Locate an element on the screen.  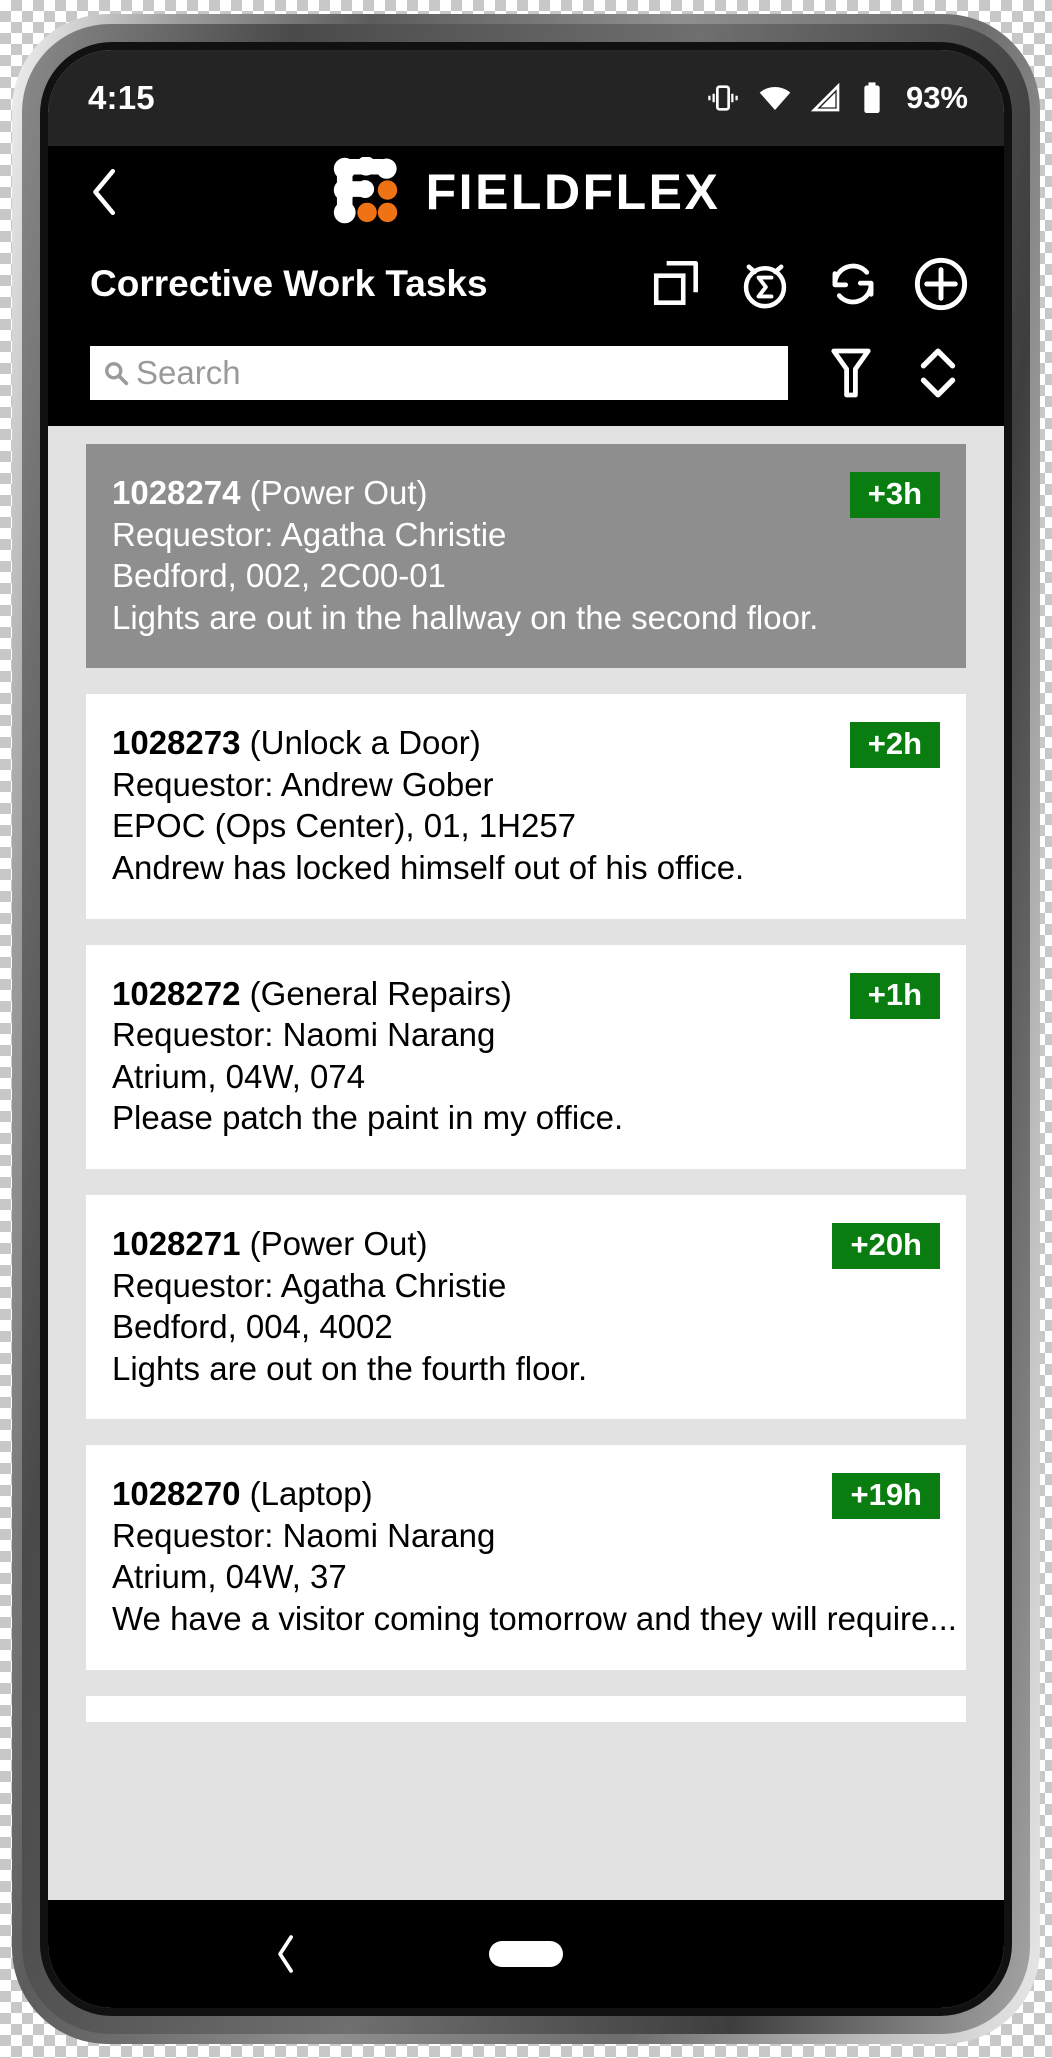
app-header: FIELDFLEX Corrective Work Tasks Search is located at coordinates (526, 286).